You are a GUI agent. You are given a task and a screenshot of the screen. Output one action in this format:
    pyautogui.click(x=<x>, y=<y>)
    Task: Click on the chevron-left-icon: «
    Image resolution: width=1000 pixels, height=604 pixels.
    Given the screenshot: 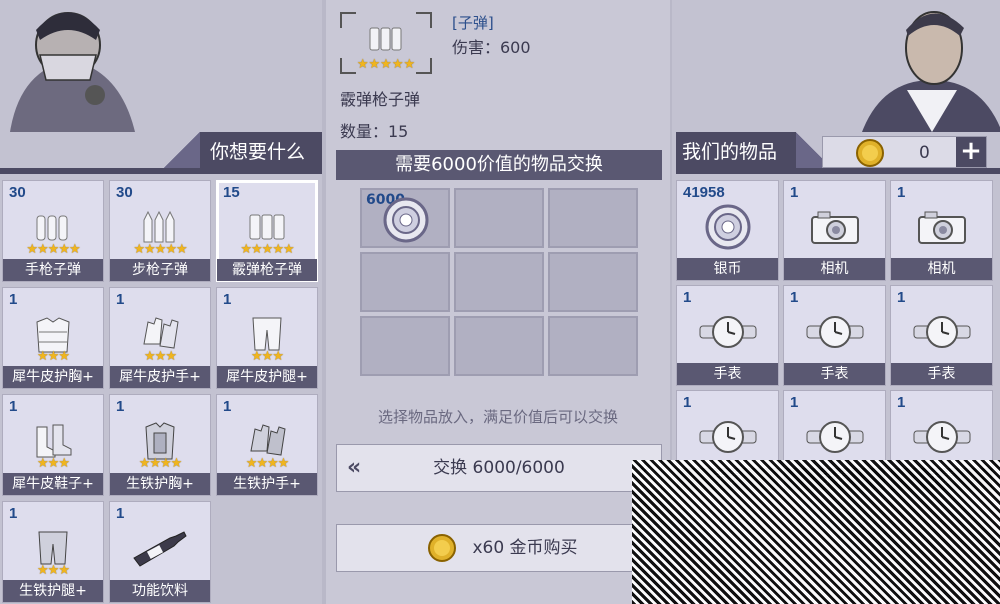 What is the action you would take?
    pyautogui.click(x=354, y=467)
    